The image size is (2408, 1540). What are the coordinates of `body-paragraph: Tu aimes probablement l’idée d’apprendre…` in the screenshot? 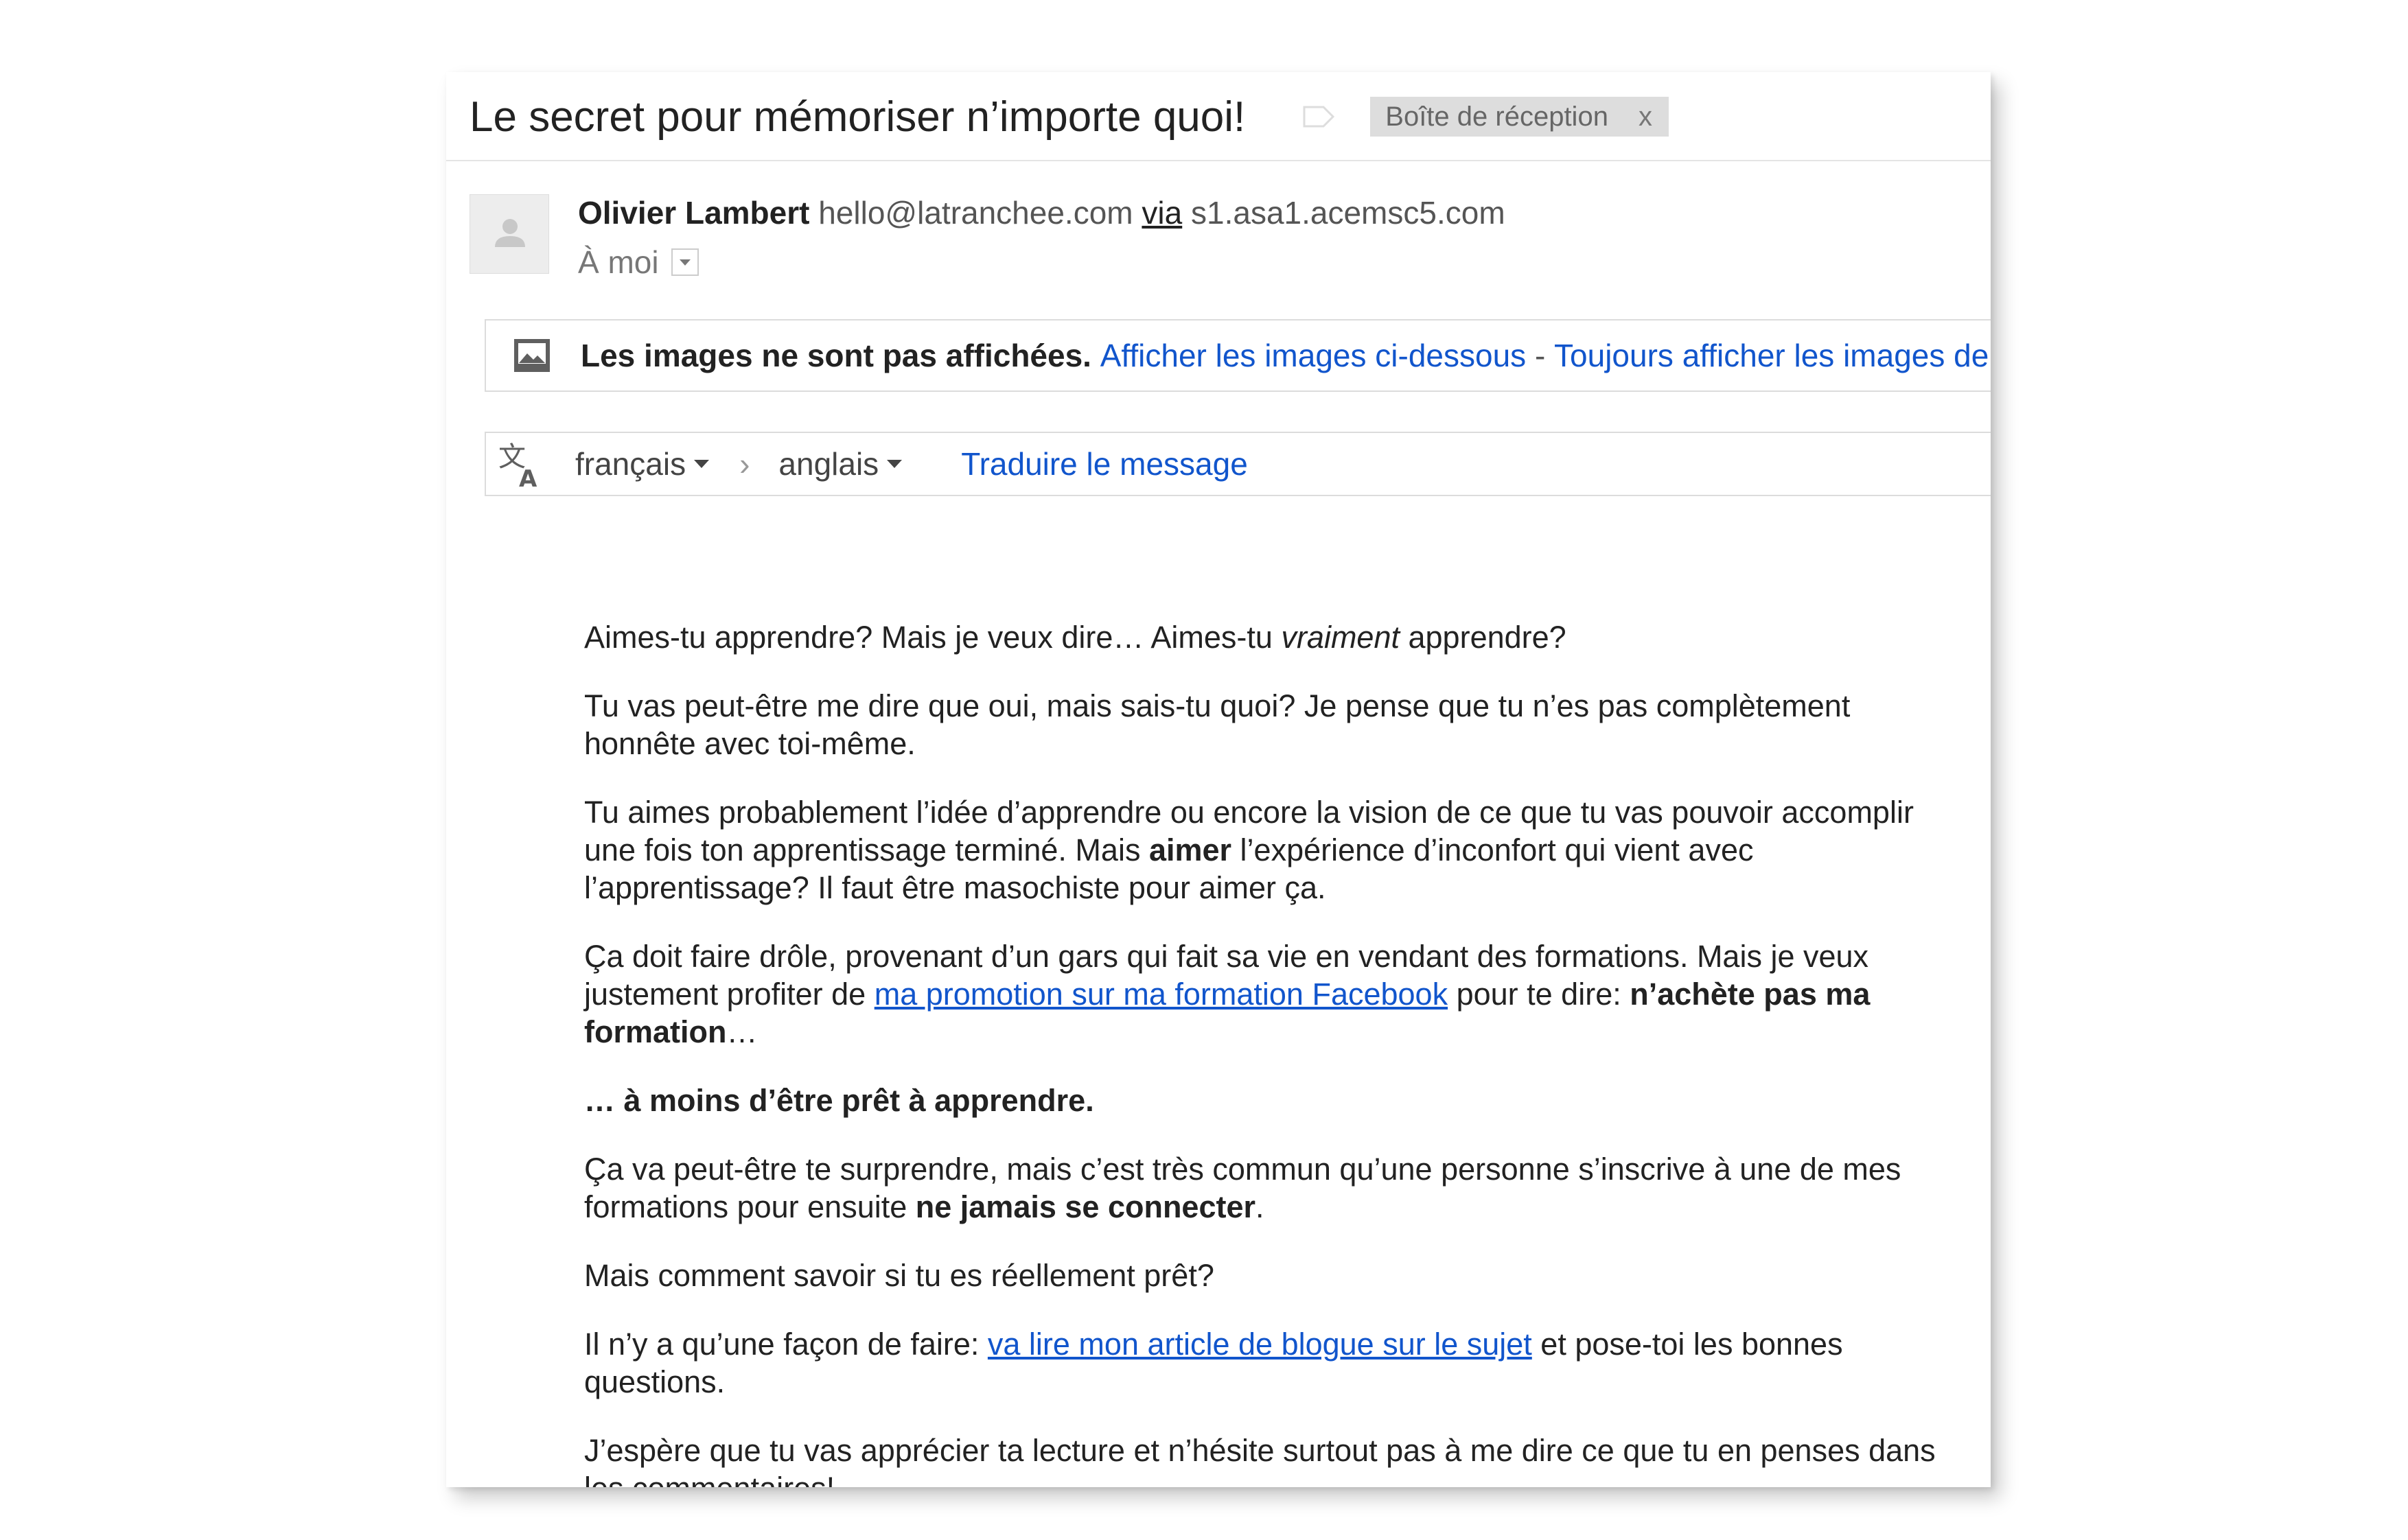 It's located at (1267, 850).